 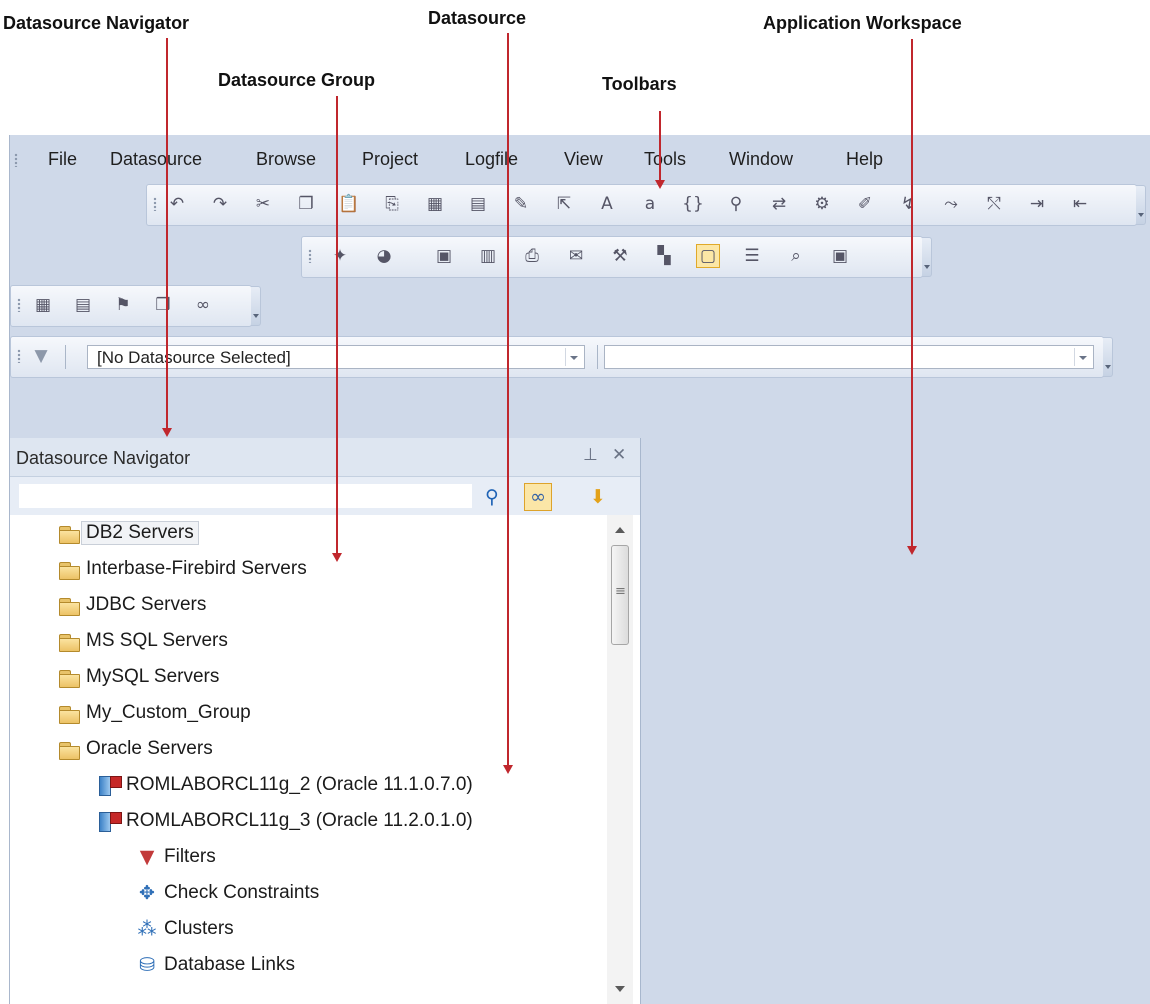 What do you see at coordinates (229, 964) in the screenshot?
I see `tree-item-label: Database Links` at bounding box center [229, 964].